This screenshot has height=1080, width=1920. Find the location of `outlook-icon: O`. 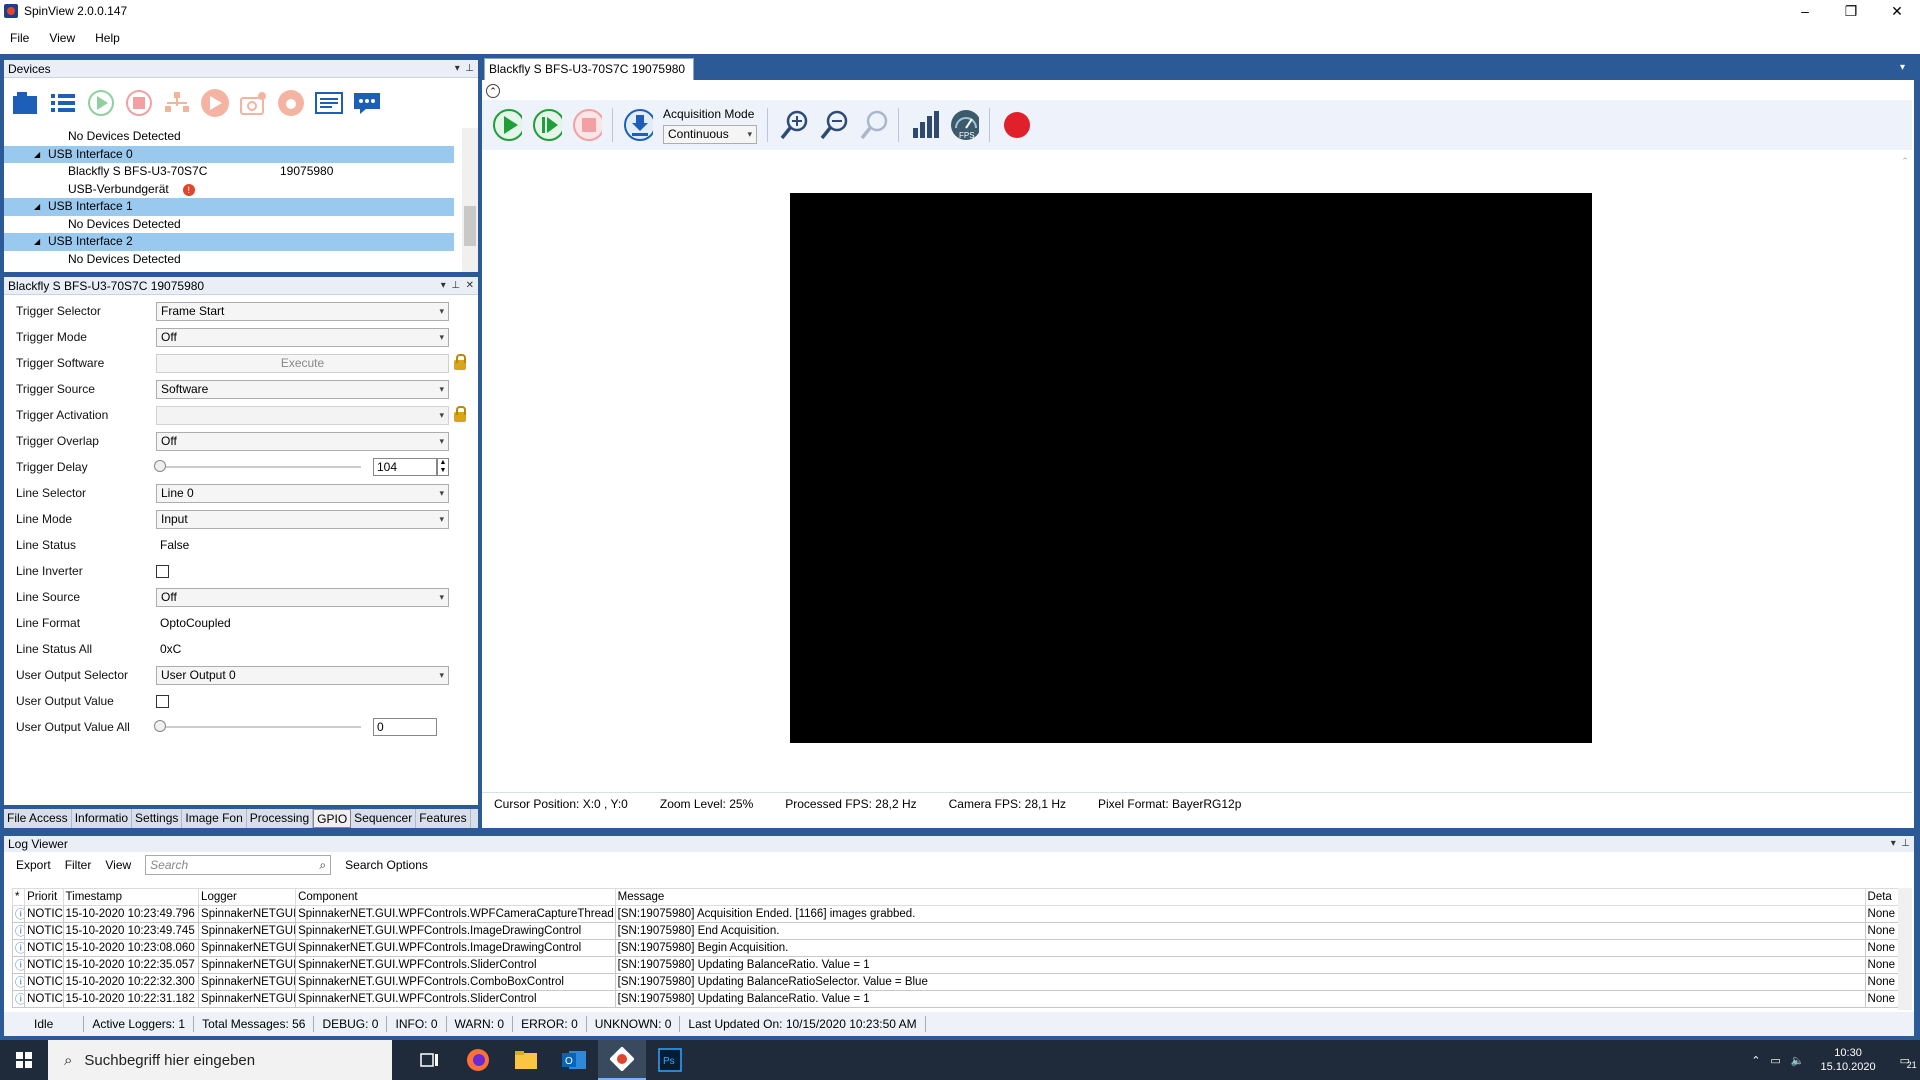

outlook-icon: O is located at coordinates (574, 1060).